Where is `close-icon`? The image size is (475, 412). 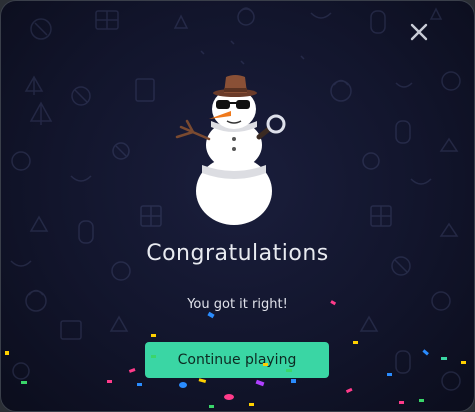 close-icon is located at coordinates (419, 32).